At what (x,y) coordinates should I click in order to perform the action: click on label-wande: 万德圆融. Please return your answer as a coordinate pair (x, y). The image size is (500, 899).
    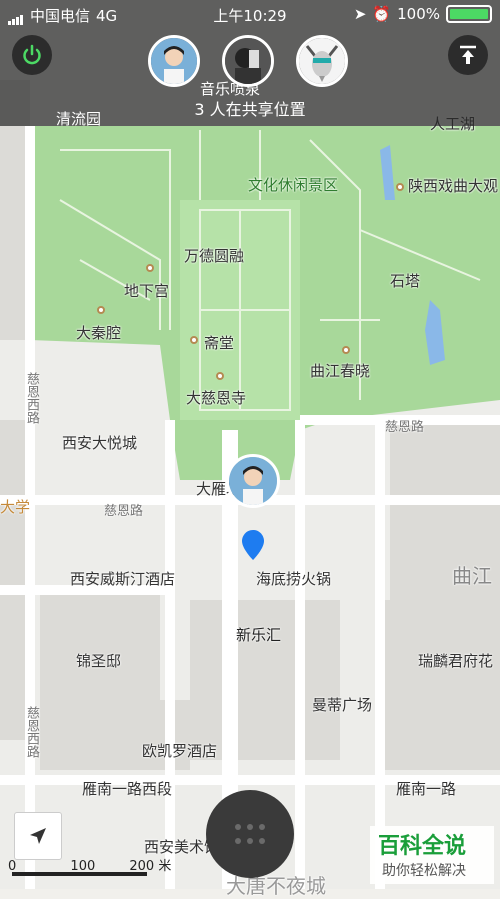
    Looking at the image, I should click on (214, 256).